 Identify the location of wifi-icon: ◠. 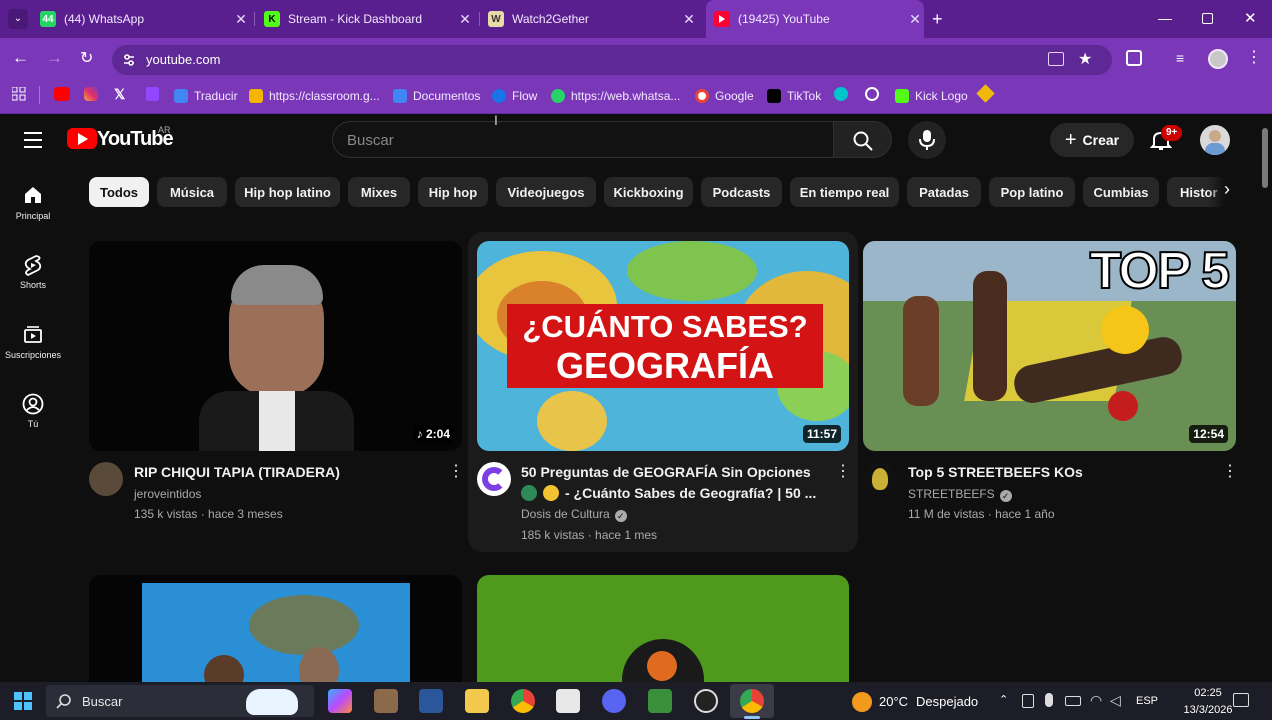
(1096, 700).